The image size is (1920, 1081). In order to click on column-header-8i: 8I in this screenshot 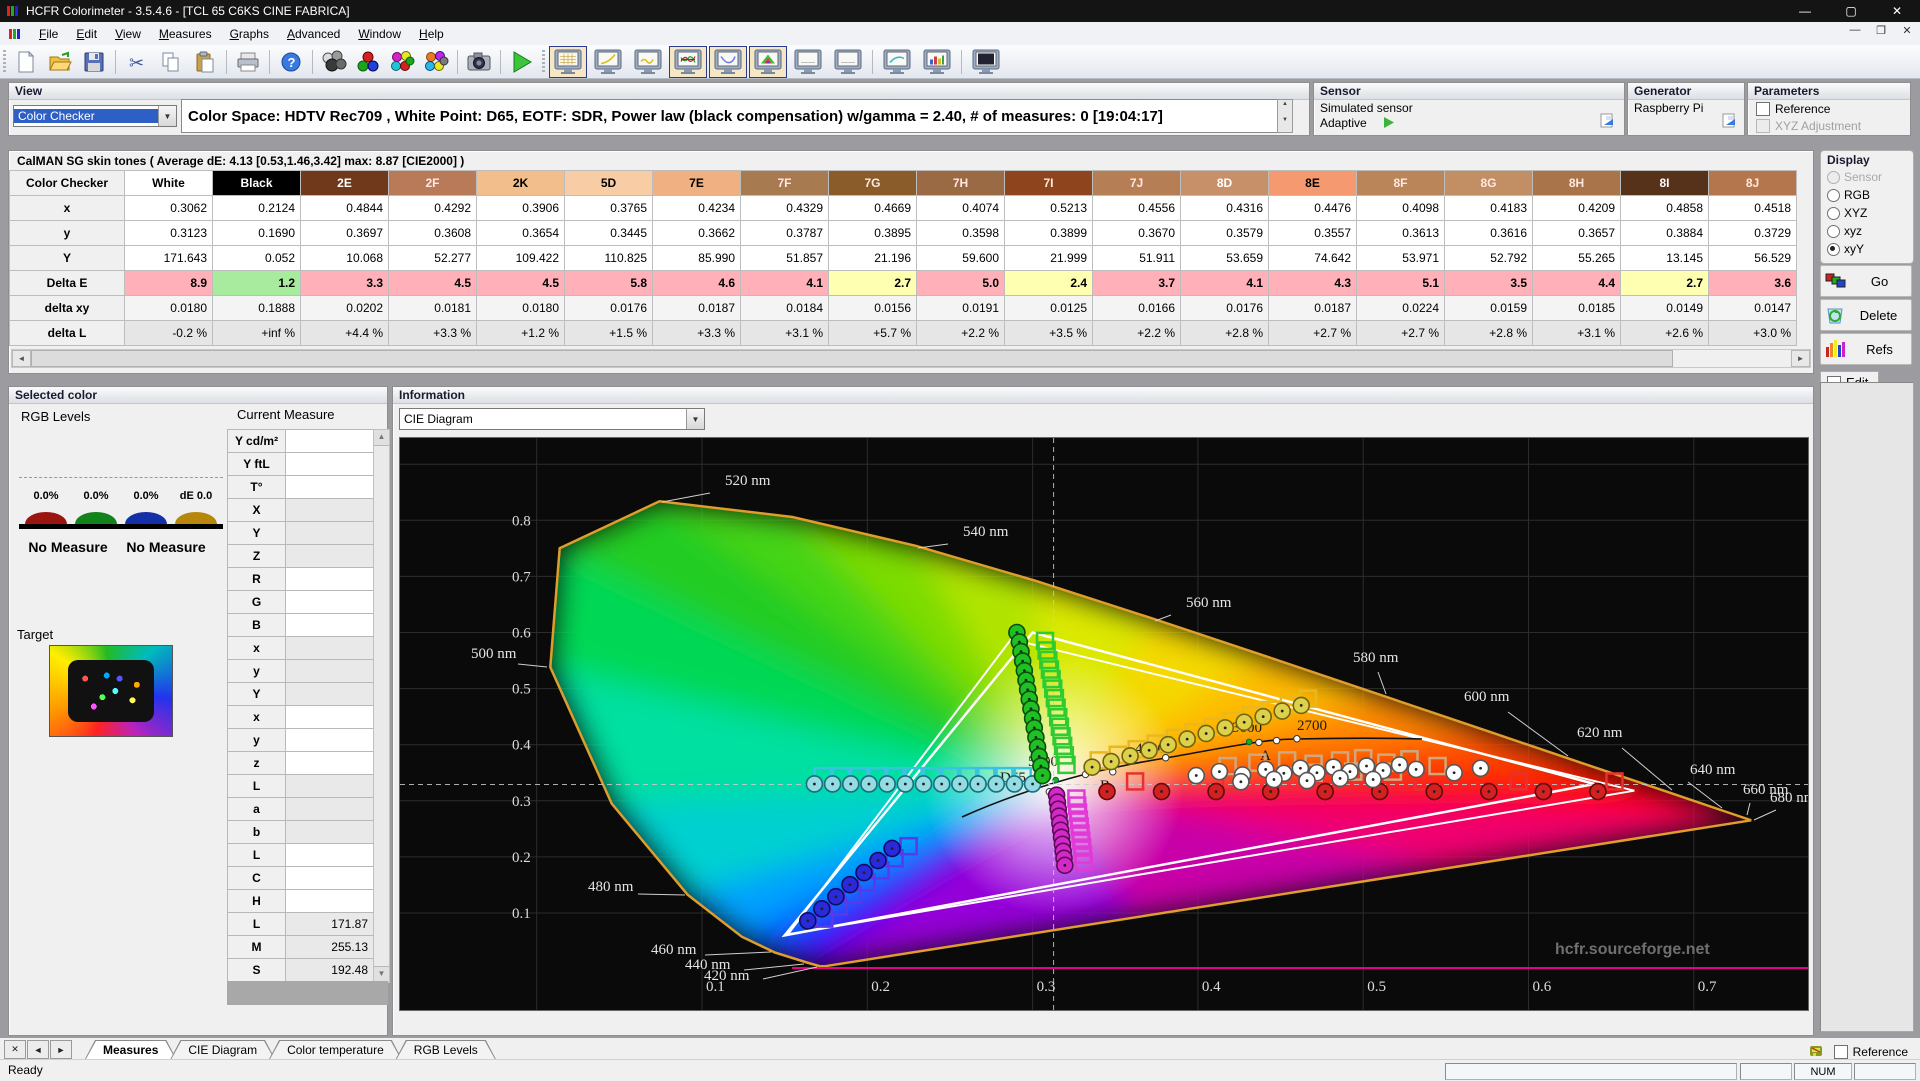, I will do `click(1664, 183)`.